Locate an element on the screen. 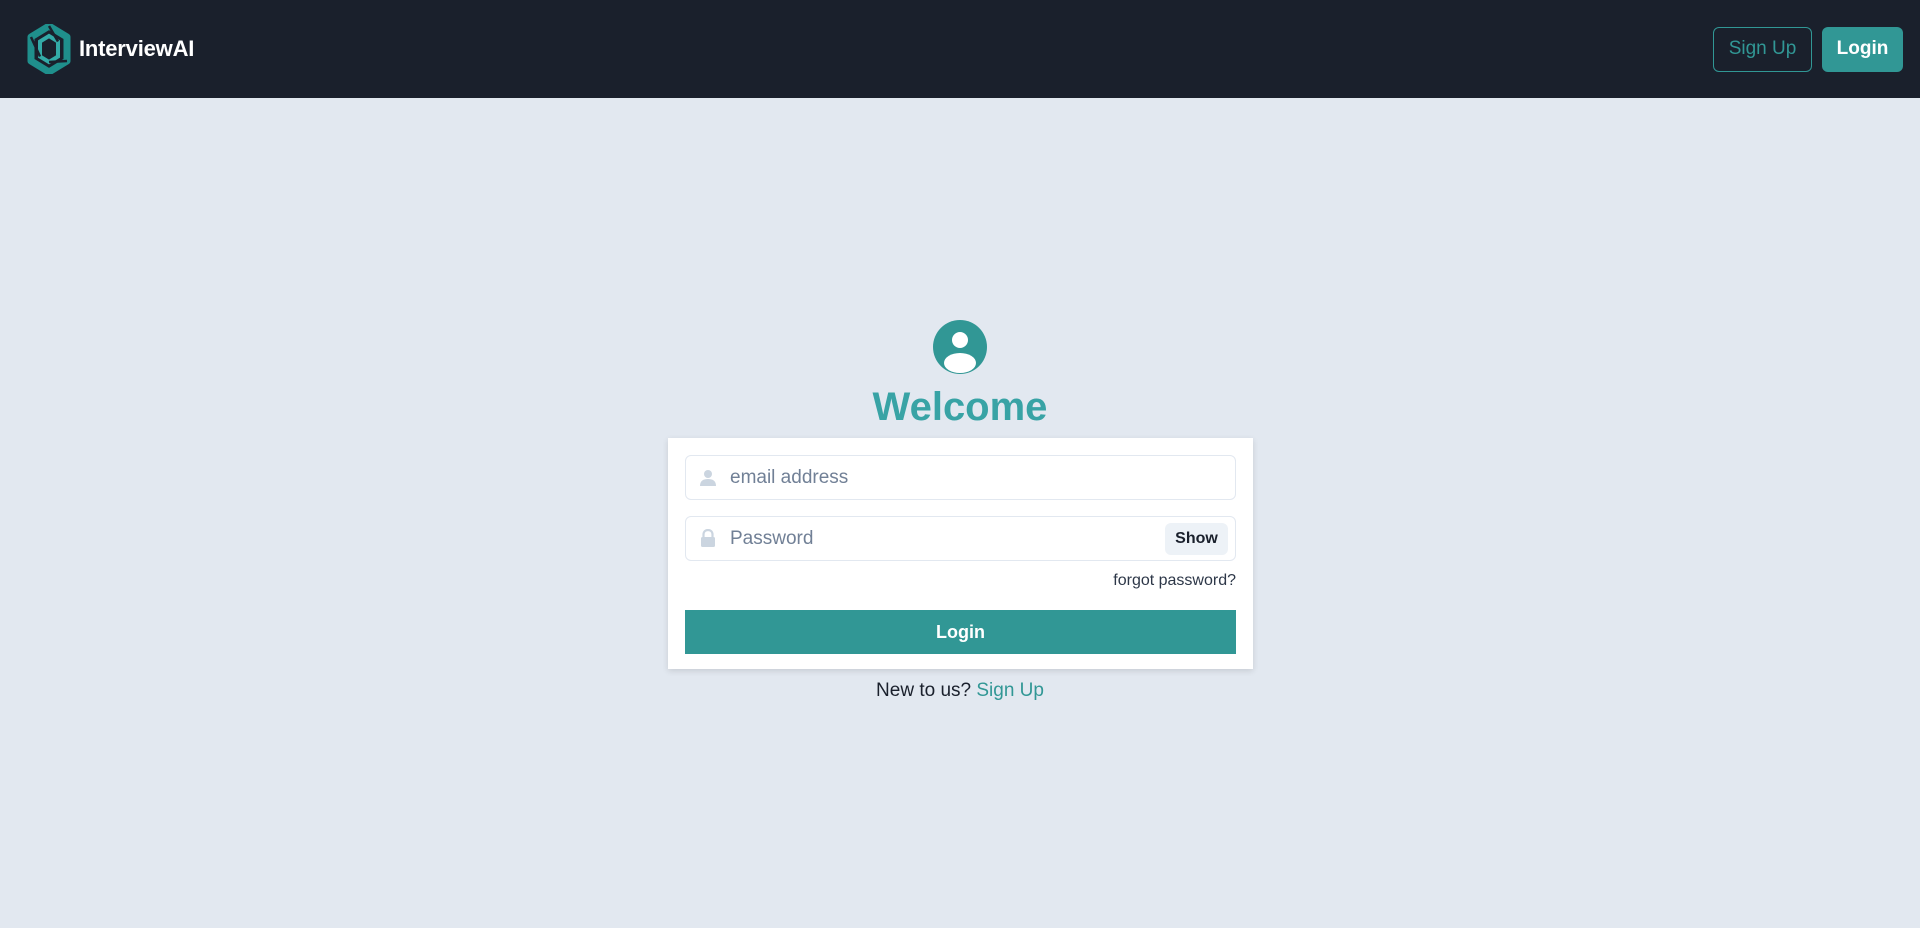 This screenshot has width=1920, height=928. signup-prompt-row: New to us? Sign Up is located at coordinates (960, 691).